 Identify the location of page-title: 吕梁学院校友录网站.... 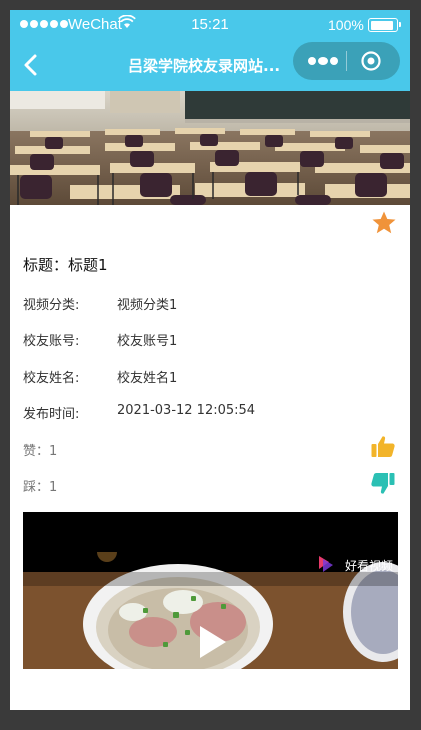
(204, 66).